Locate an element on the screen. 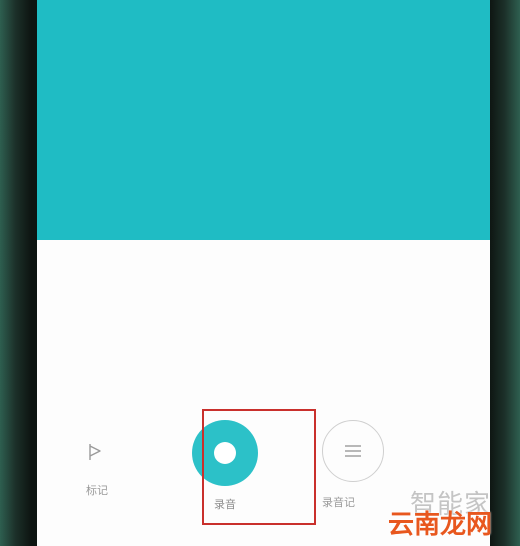 The width and height of the screenshot is (520, 546). record-button is located at coordinates (225, 453).